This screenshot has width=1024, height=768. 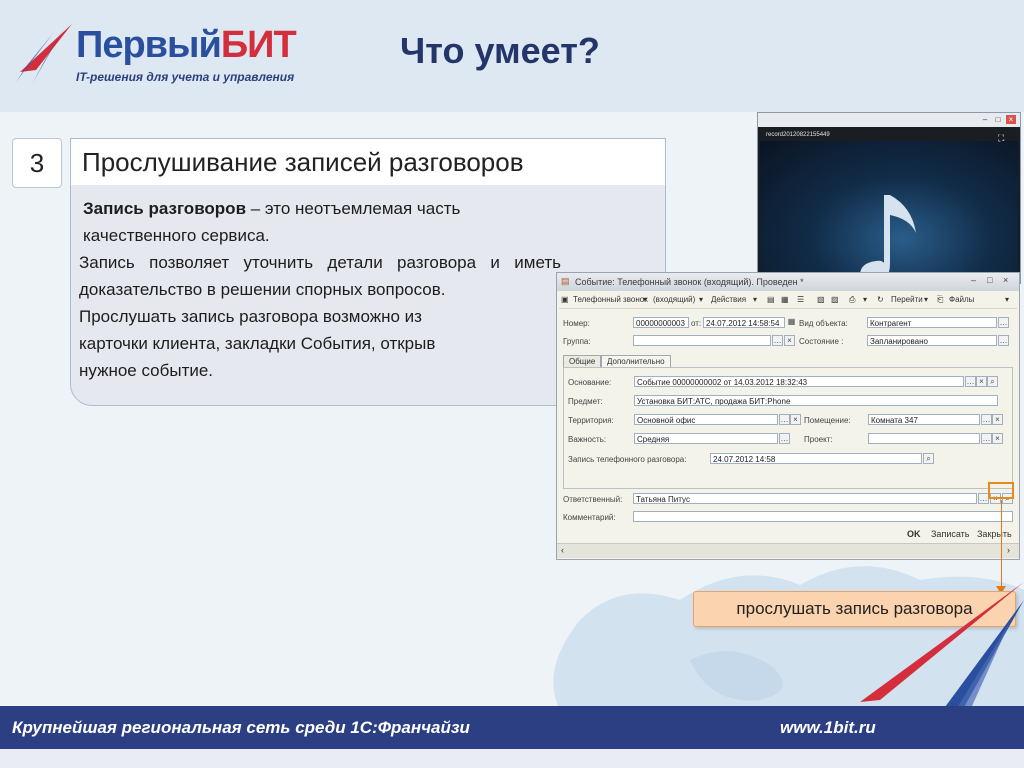 What do you see at coordinates (512, 758) in the screenshot?
I see `footer-bottom-strip` at bounding box center [512, 758].